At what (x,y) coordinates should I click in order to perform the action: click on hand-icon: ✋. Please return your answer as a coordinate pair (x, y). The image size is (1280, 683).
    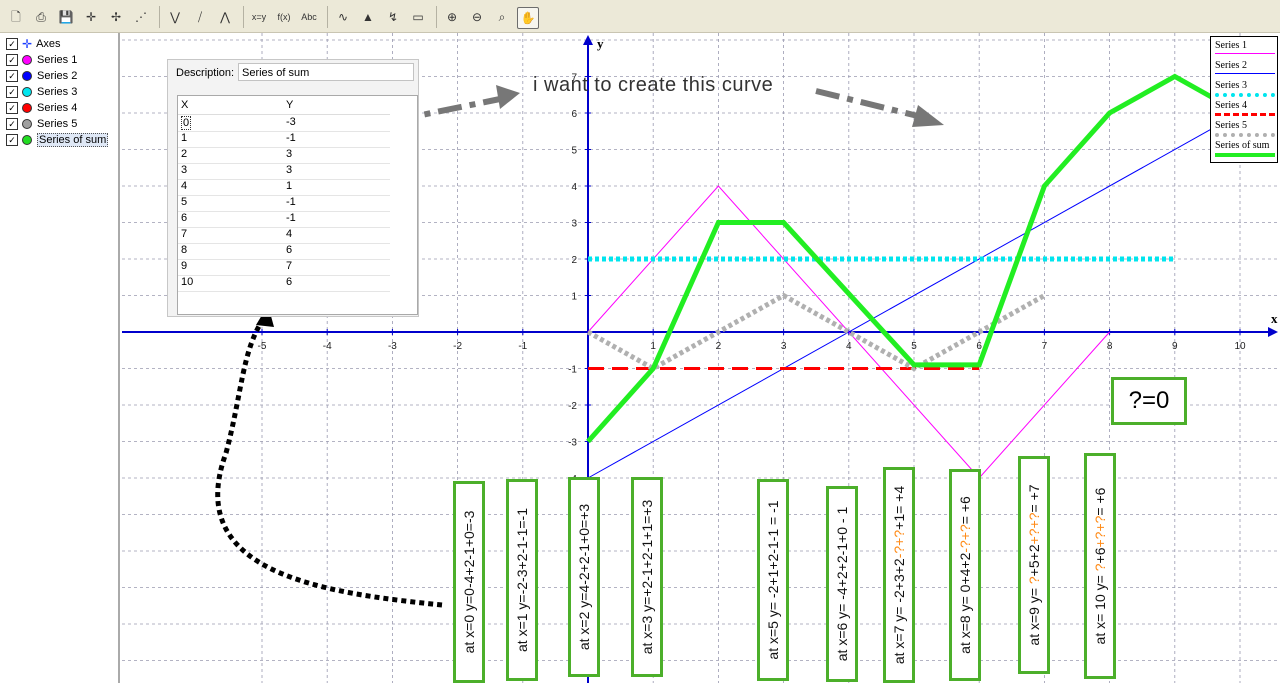
    Looking at the image, I should click on (528, 18).